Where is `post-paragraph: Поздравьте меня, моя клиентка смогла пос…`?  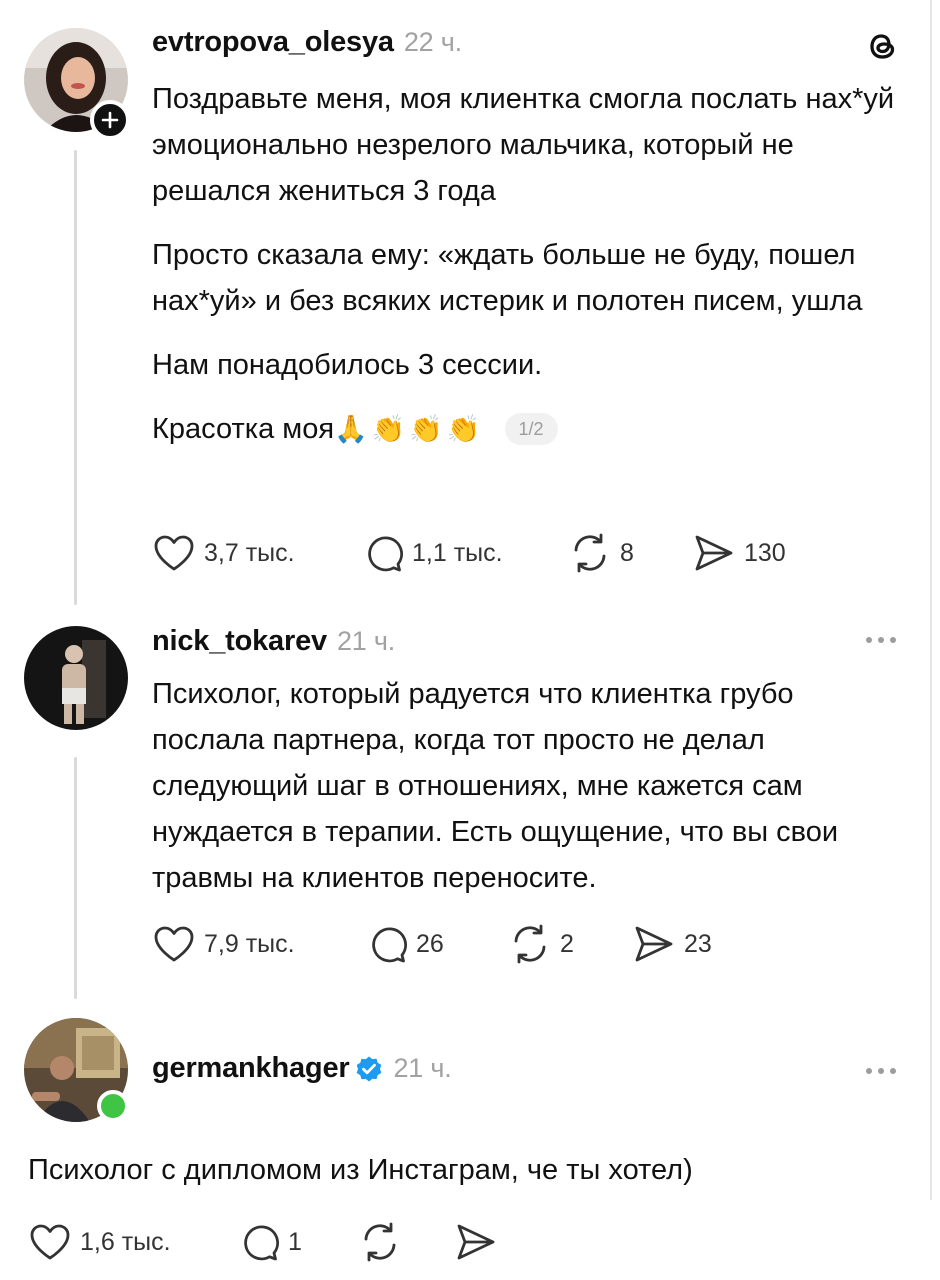
post-paragraph: Поздравьте меня, моя клиентка смогла пос… is located at coordinates (523, 145).